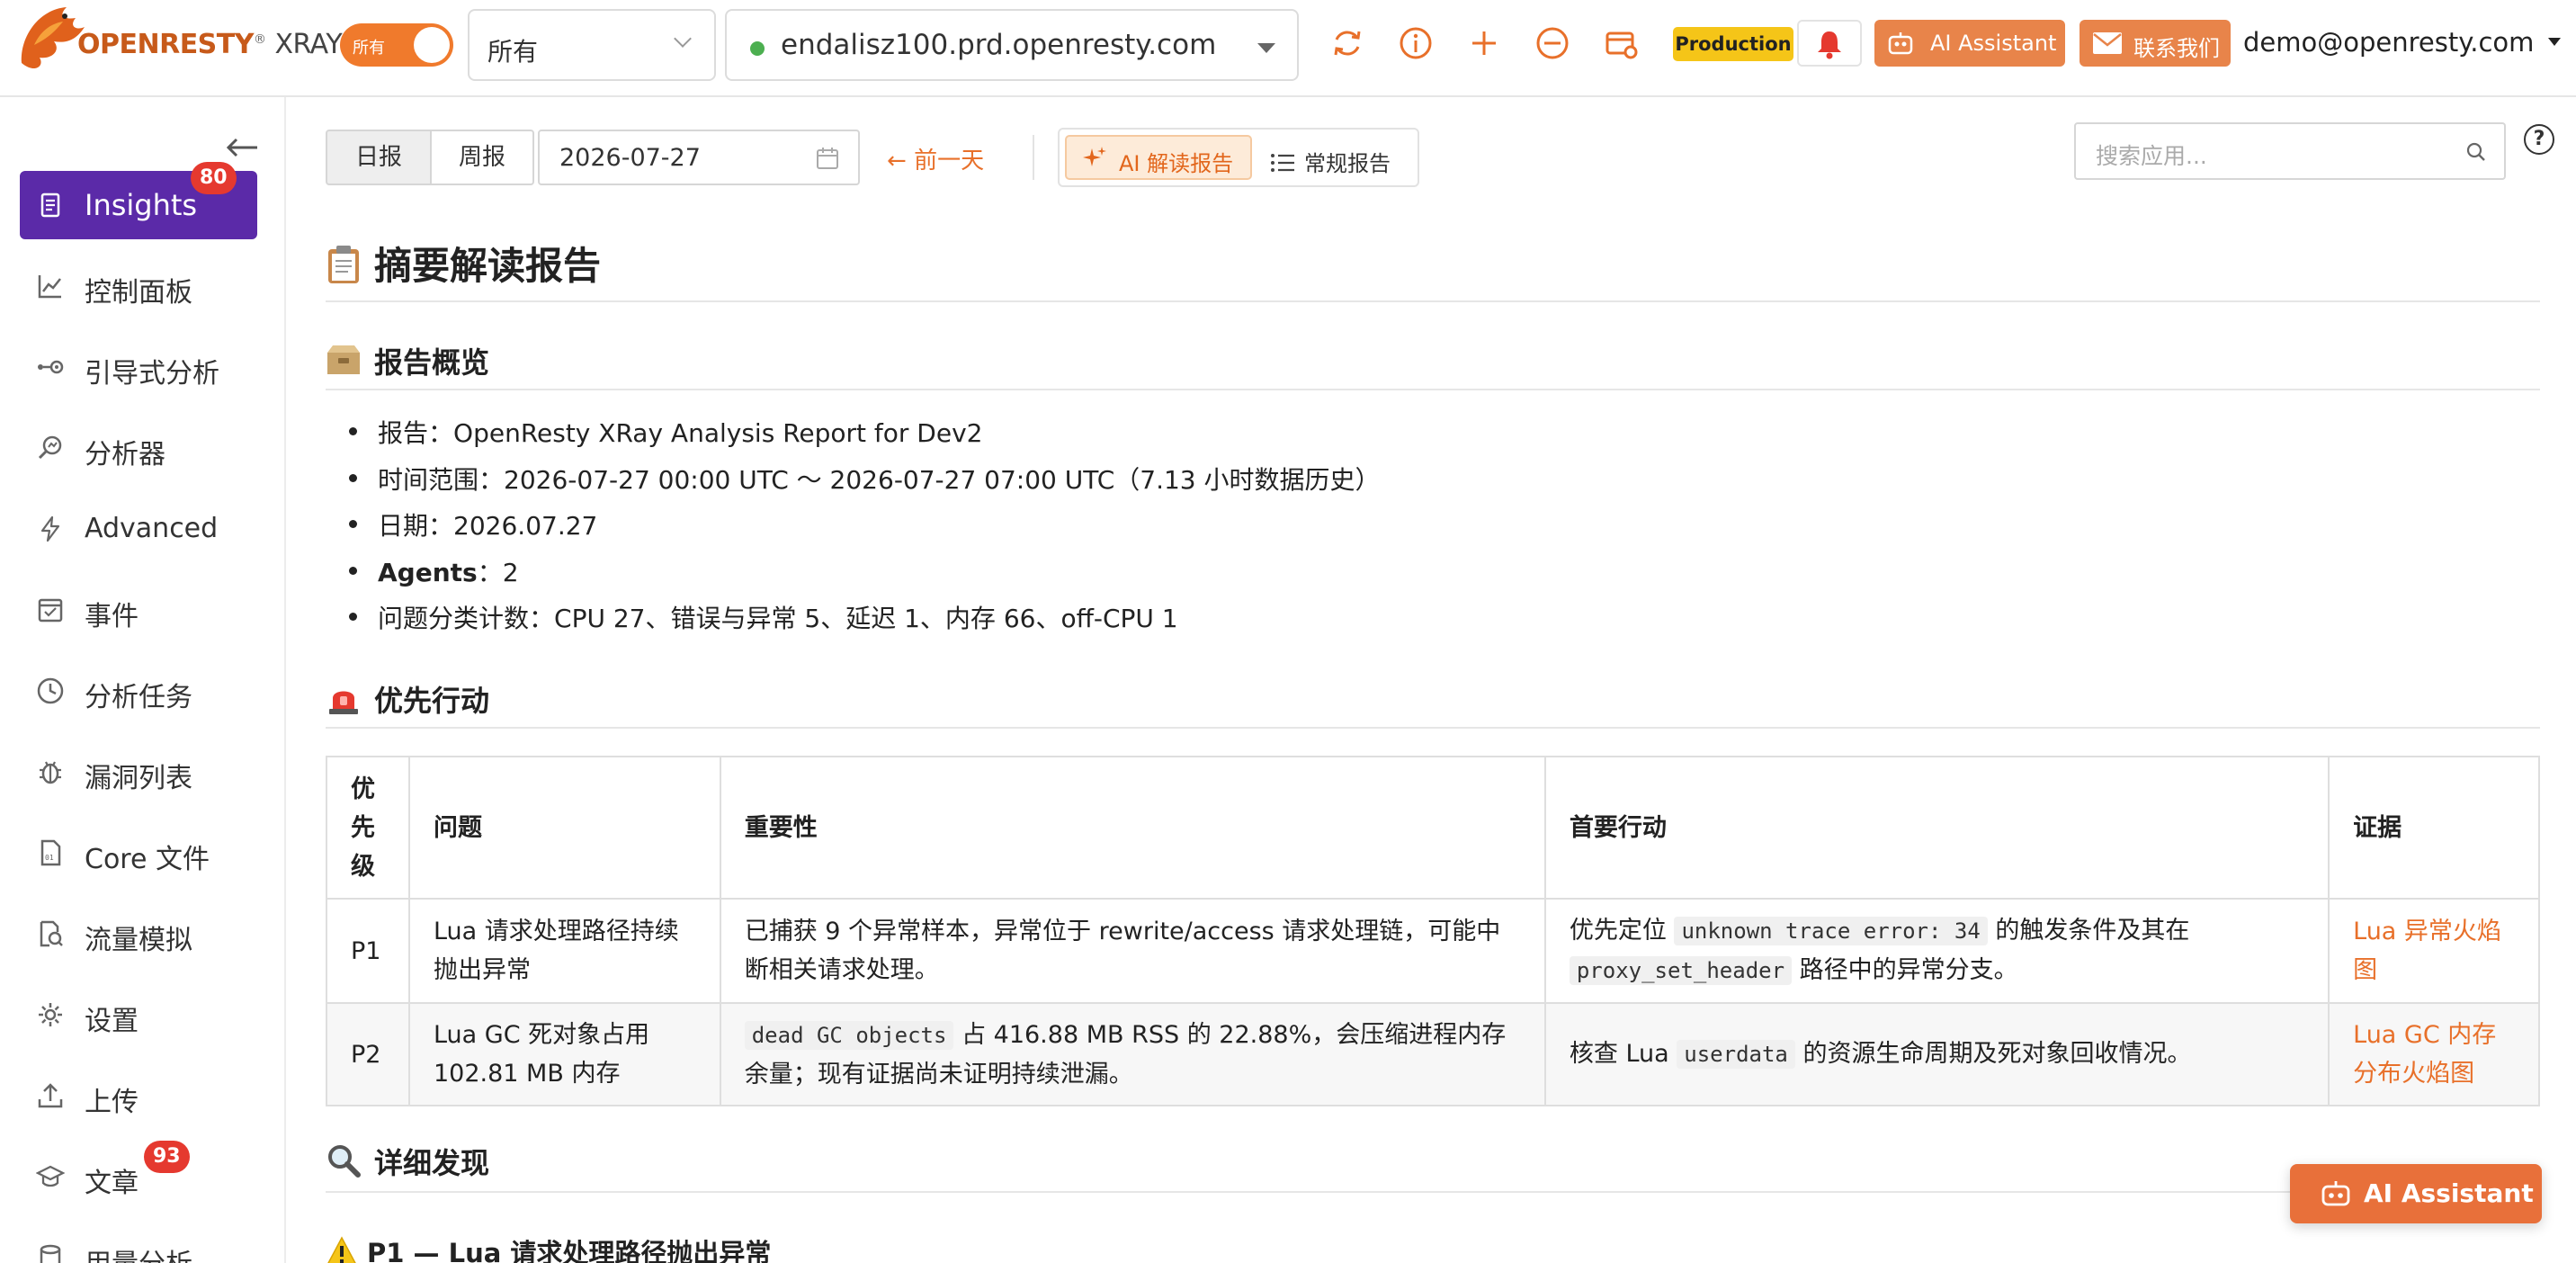 This screenshot has height=1263, width=2576. I want to click on ai-report-label: AI 解读报告, so click(1176, 163).